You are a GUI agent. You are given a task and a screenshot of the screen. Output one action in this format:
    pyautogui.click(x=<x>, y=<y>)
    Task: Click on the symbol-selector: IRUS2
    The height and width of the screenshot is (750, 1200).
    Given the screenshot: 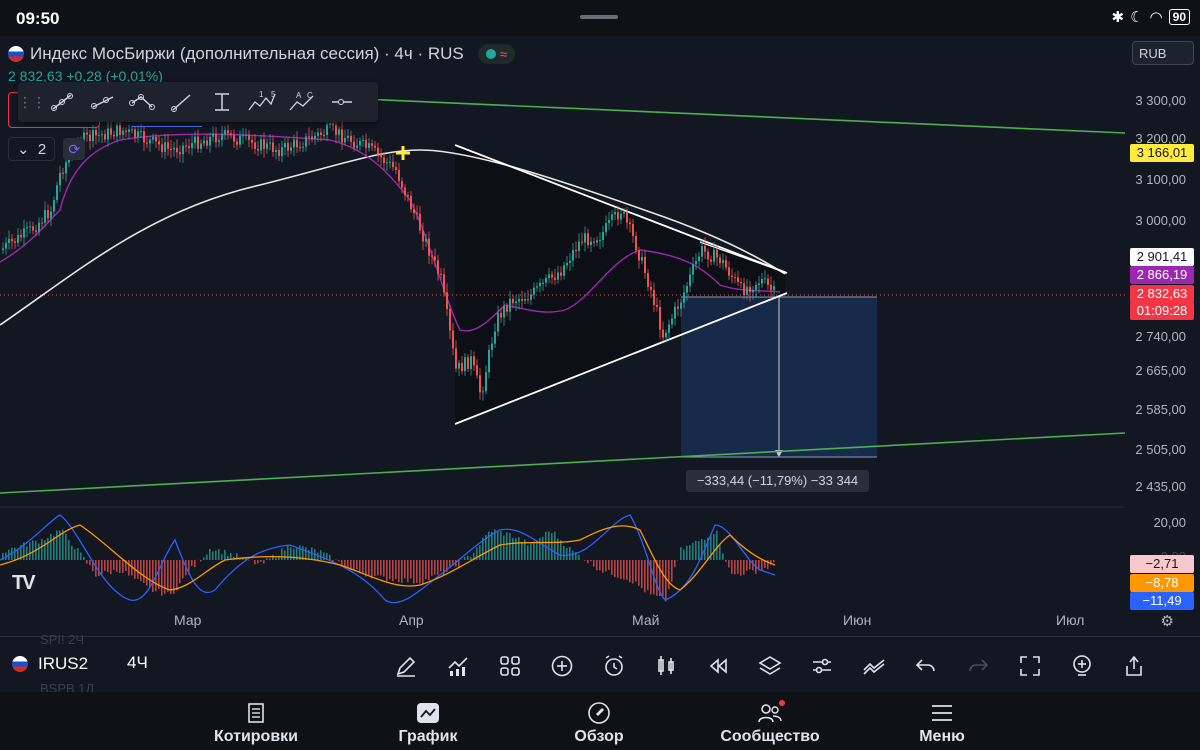 What is the action you would take?
    pyautogui.click(x=50, y=664)
    